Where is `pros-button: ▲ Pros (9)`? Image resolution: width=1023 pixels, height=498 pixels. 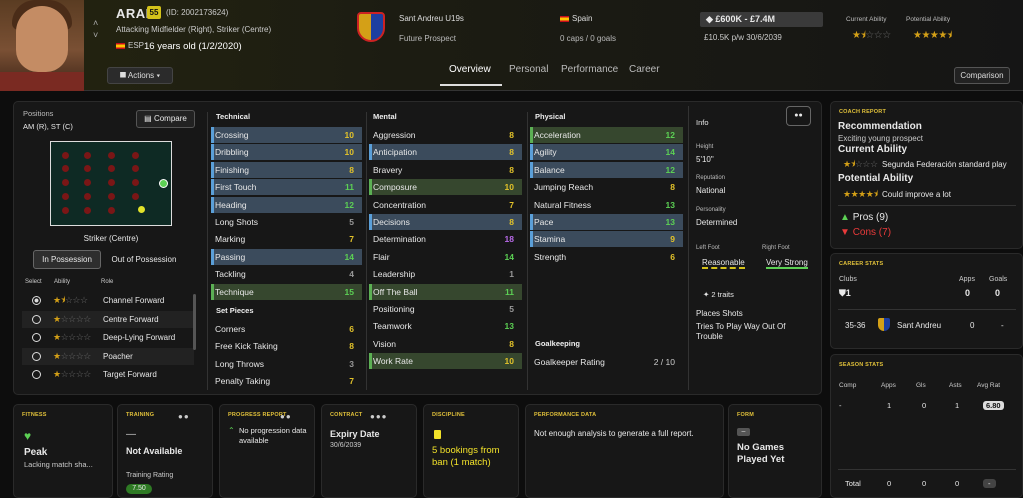 pros-button: ▲ Pros (9) is located at coordinates (864, 217).